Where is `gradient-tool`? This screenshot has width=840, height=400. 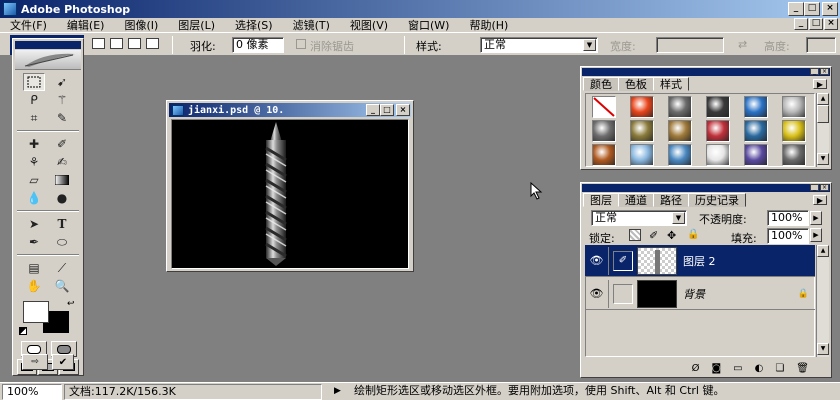
gradient-tool is located at coordinates (62, 180).